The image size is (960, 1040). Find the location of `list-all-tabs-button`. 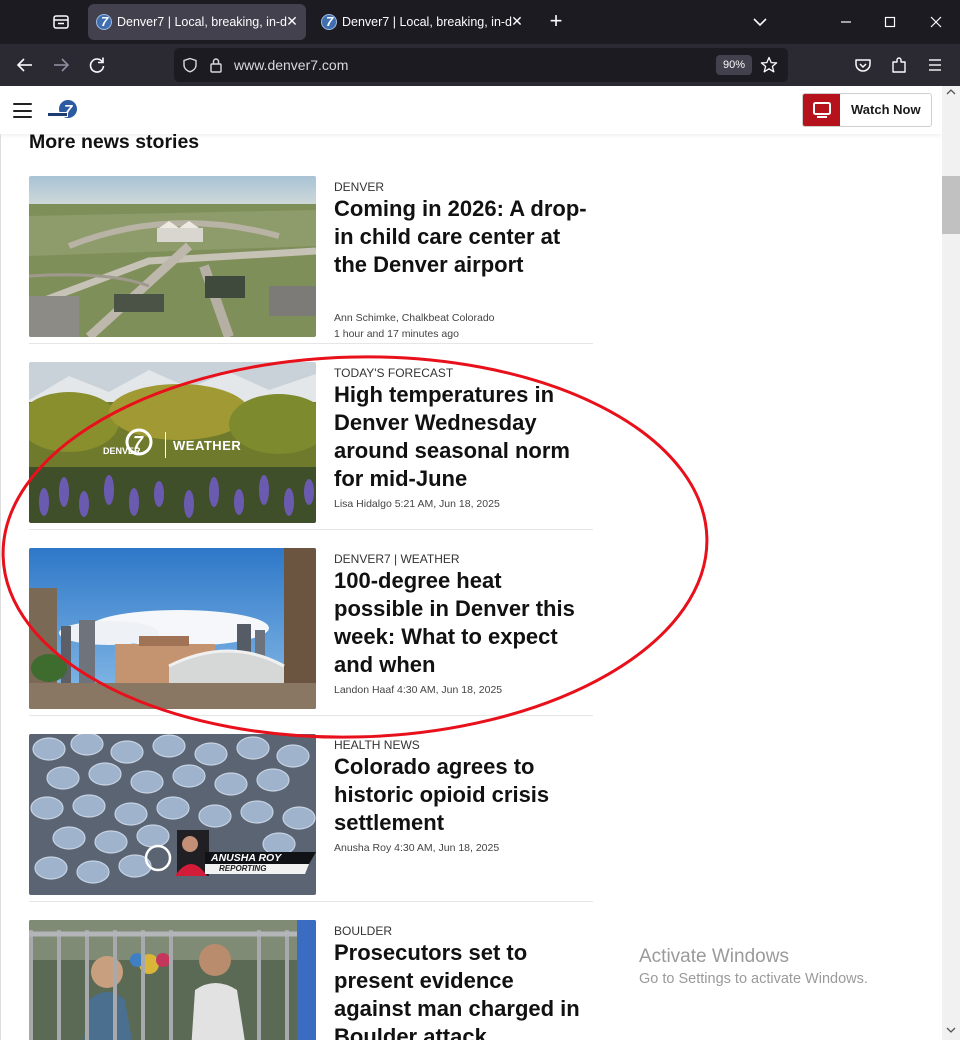

list-all-tabs-button is located at coordinates (760, 22).